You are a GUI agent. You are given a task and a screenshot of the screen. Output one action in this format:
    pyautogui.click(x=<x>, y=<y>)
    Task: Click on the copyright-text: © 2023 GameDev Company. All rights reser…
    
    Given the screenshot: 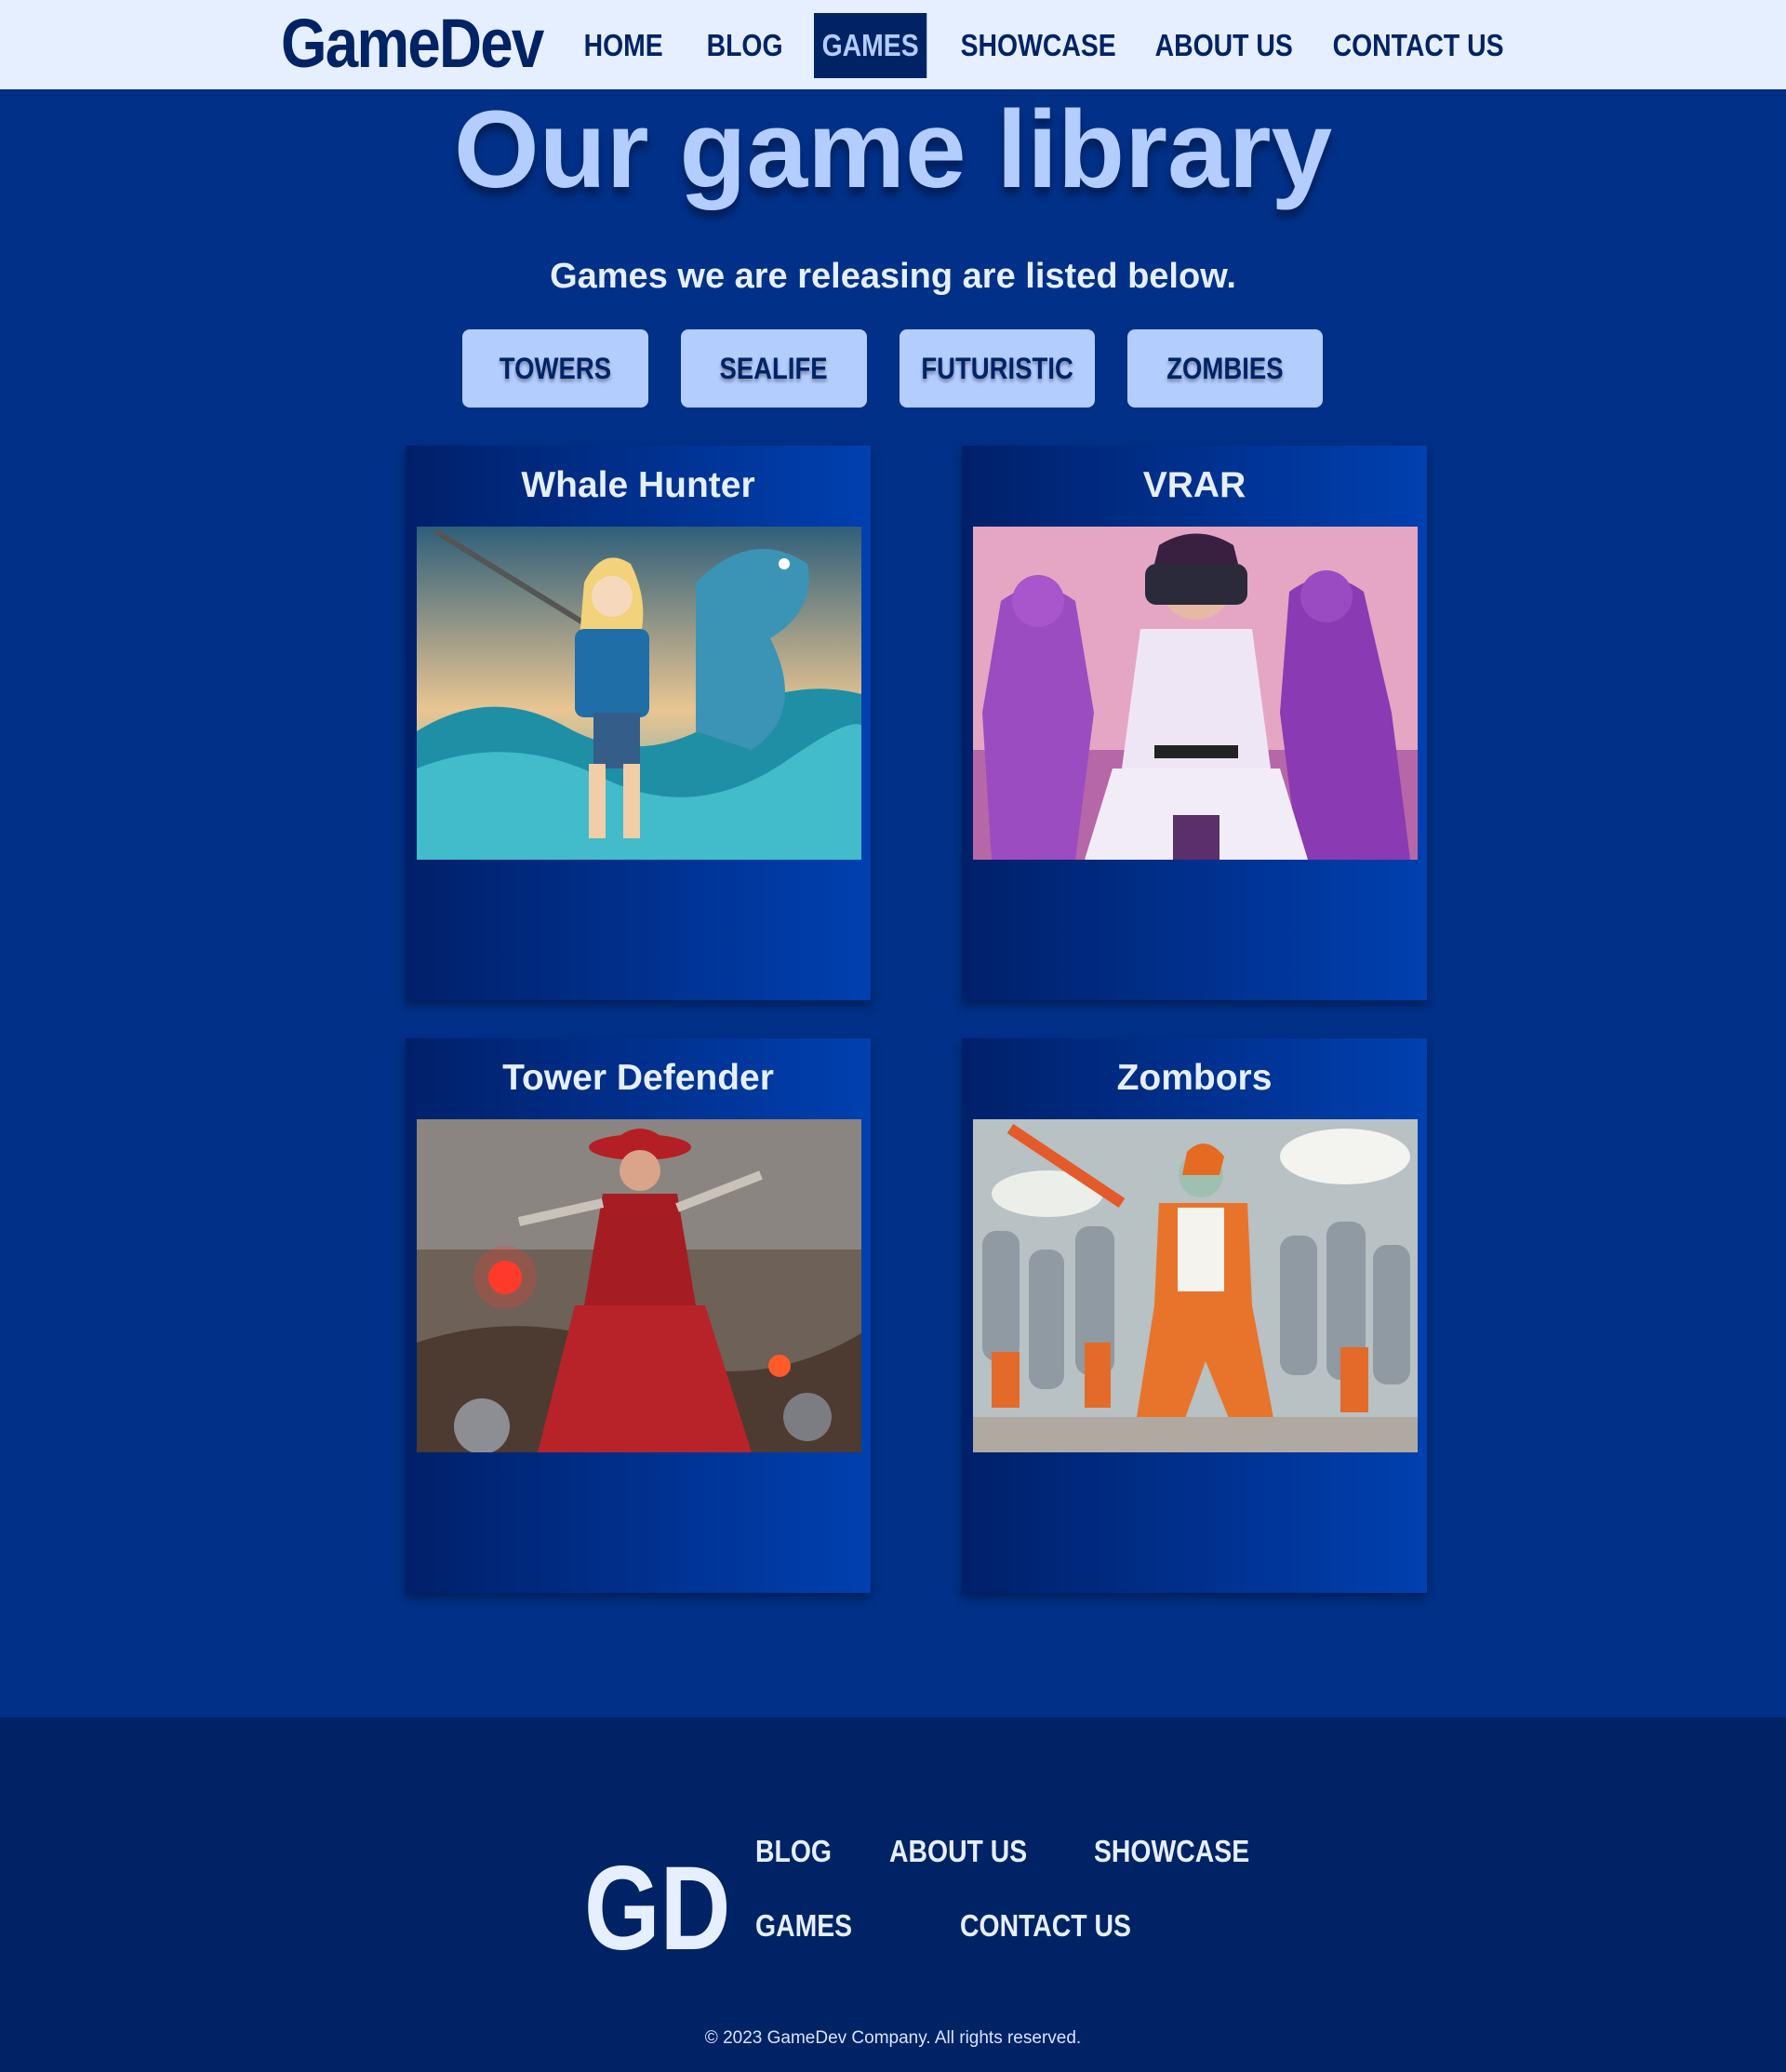 What is the action you would take?
    pyautogui.click(x=893, y=2038)
    